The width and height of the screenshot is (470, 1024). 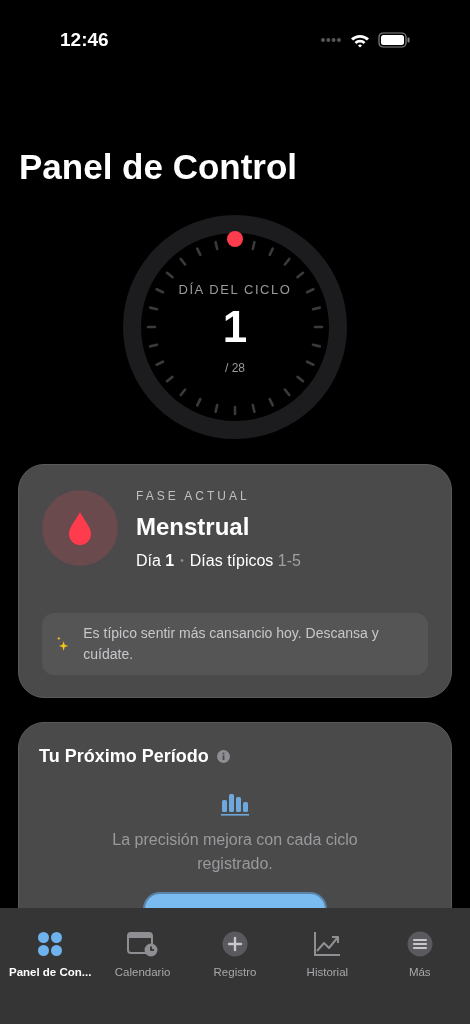 I want to click on page-title: Panel de Control, so click(x=158, y=166).